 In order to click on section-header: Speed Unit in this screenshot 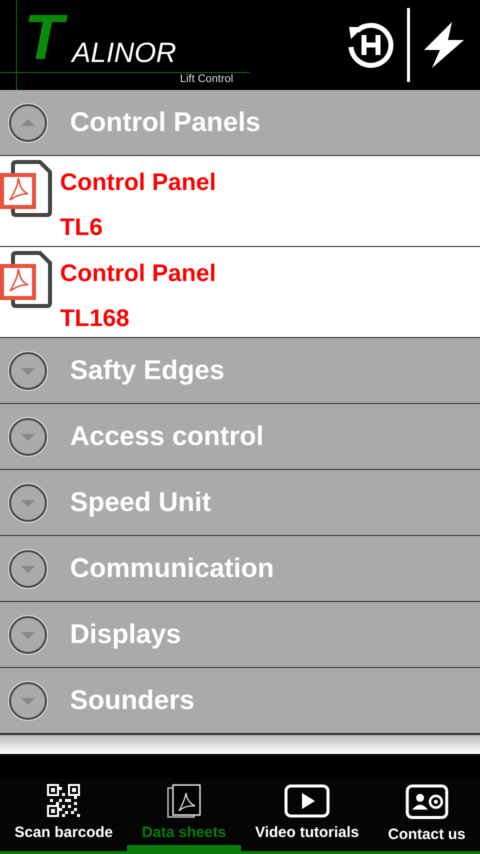, I will do `click(240, 503)`.